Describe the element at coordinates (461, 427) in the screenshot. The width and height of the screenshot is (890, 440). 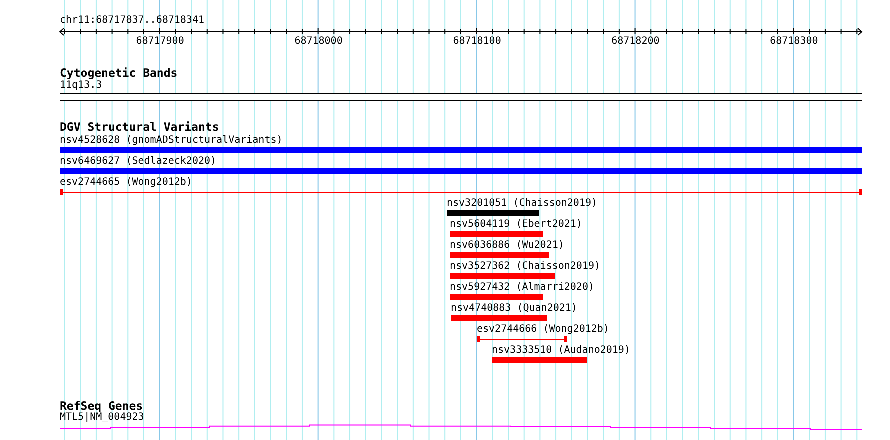
I see `gene-line` at that location.